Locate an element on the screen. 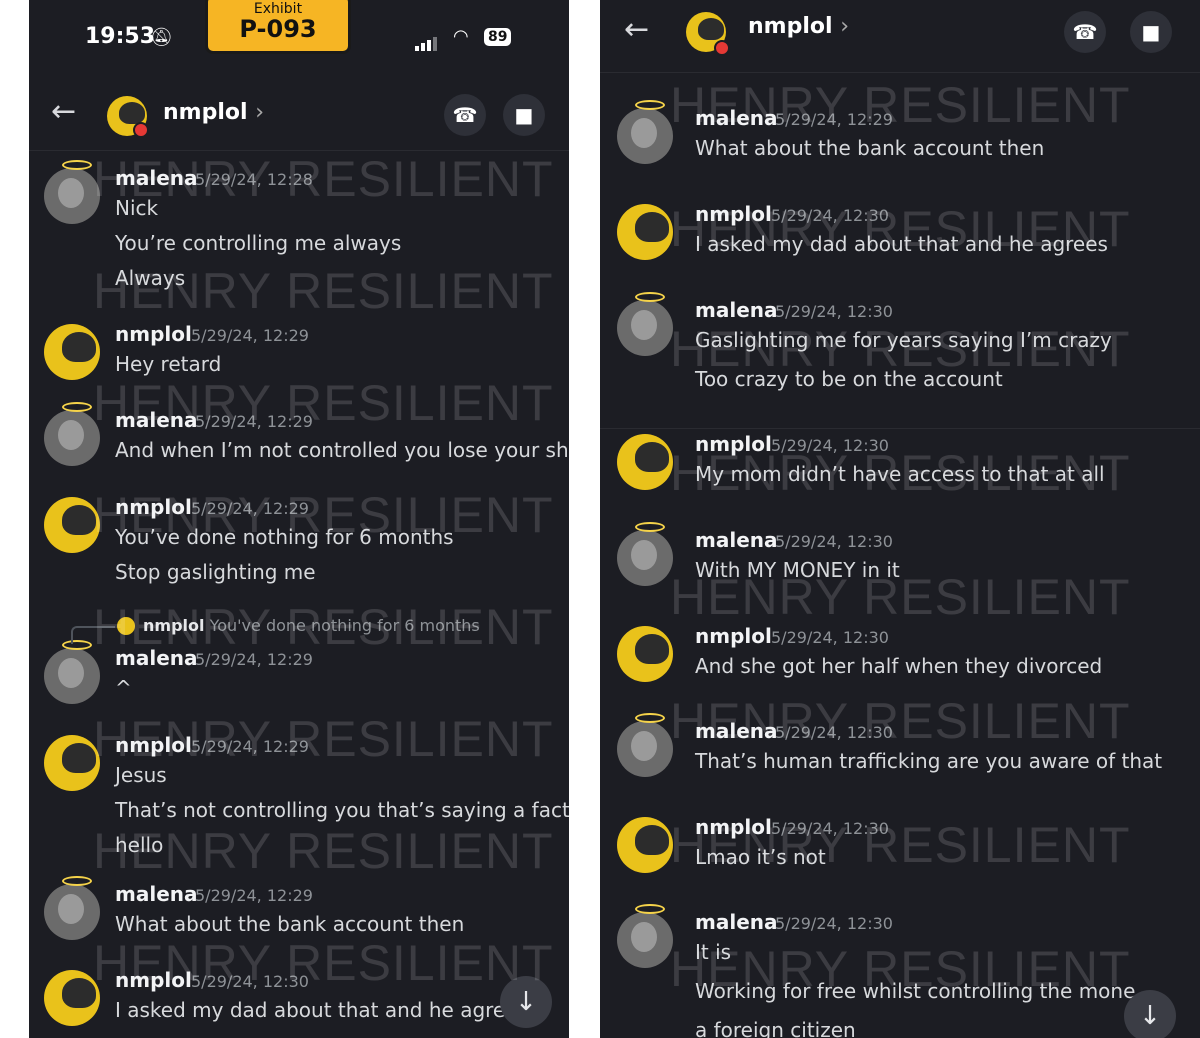 The image size is (1200, 1038). message-text: ^ is located at coordinates (123, 688).